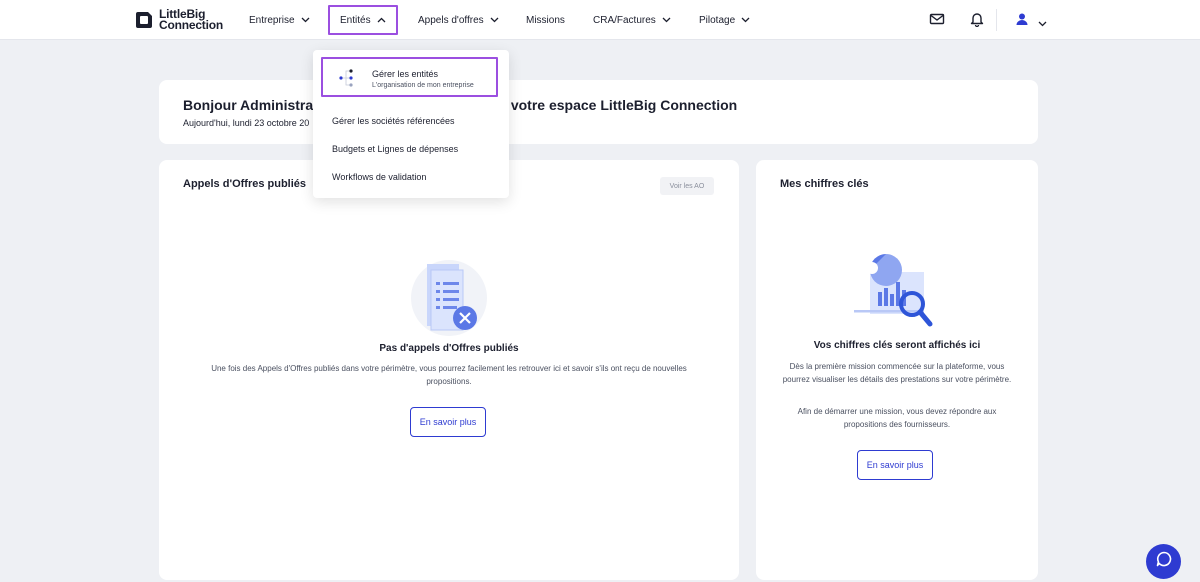 This screenshot has width=1200, height=582. What do you see at coordinates (379, 177) in the screenshot?
I see `menu-item-workflows: Workflows de validation` at bounding box center [379, 177].